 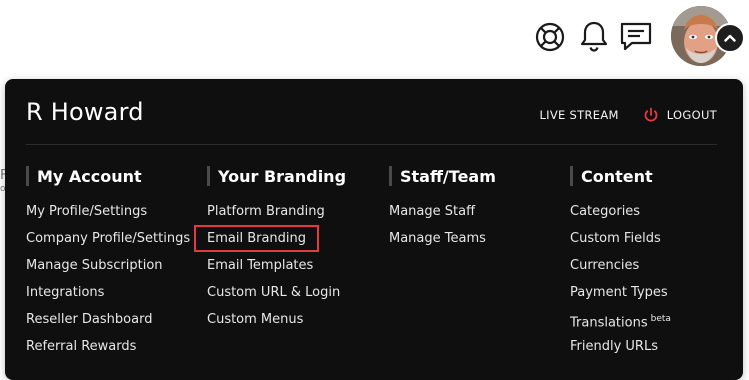 What do you see at coordinates (113, 292) in the screenshot?
I see `menu-item-integrations: Integrations` at bounding box center [113, 292].